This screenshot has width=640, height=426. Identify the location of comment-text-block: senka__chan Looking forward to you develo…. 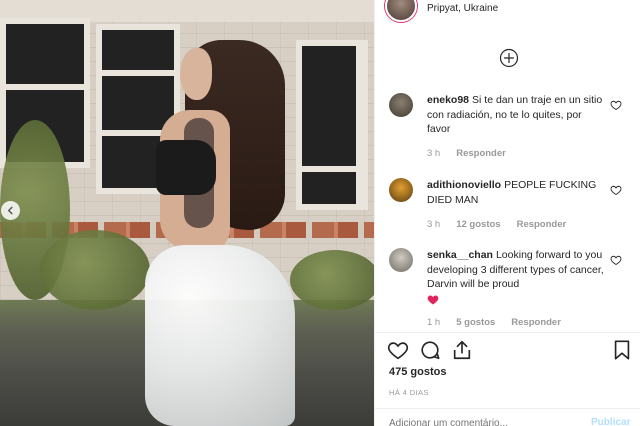
(517, 277).